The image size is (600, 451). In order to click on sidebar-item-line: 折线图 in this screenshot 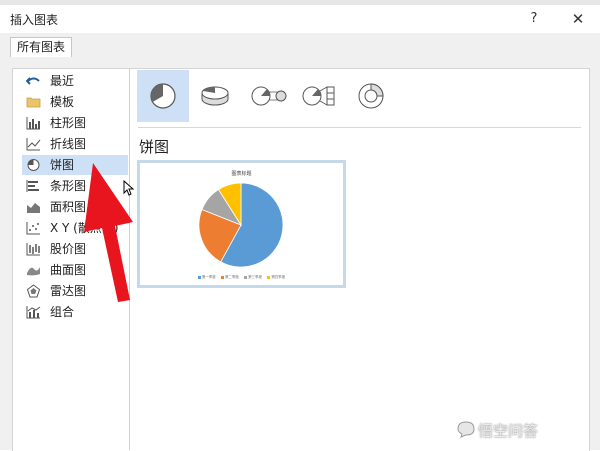, I will do `click(75, 144)`.